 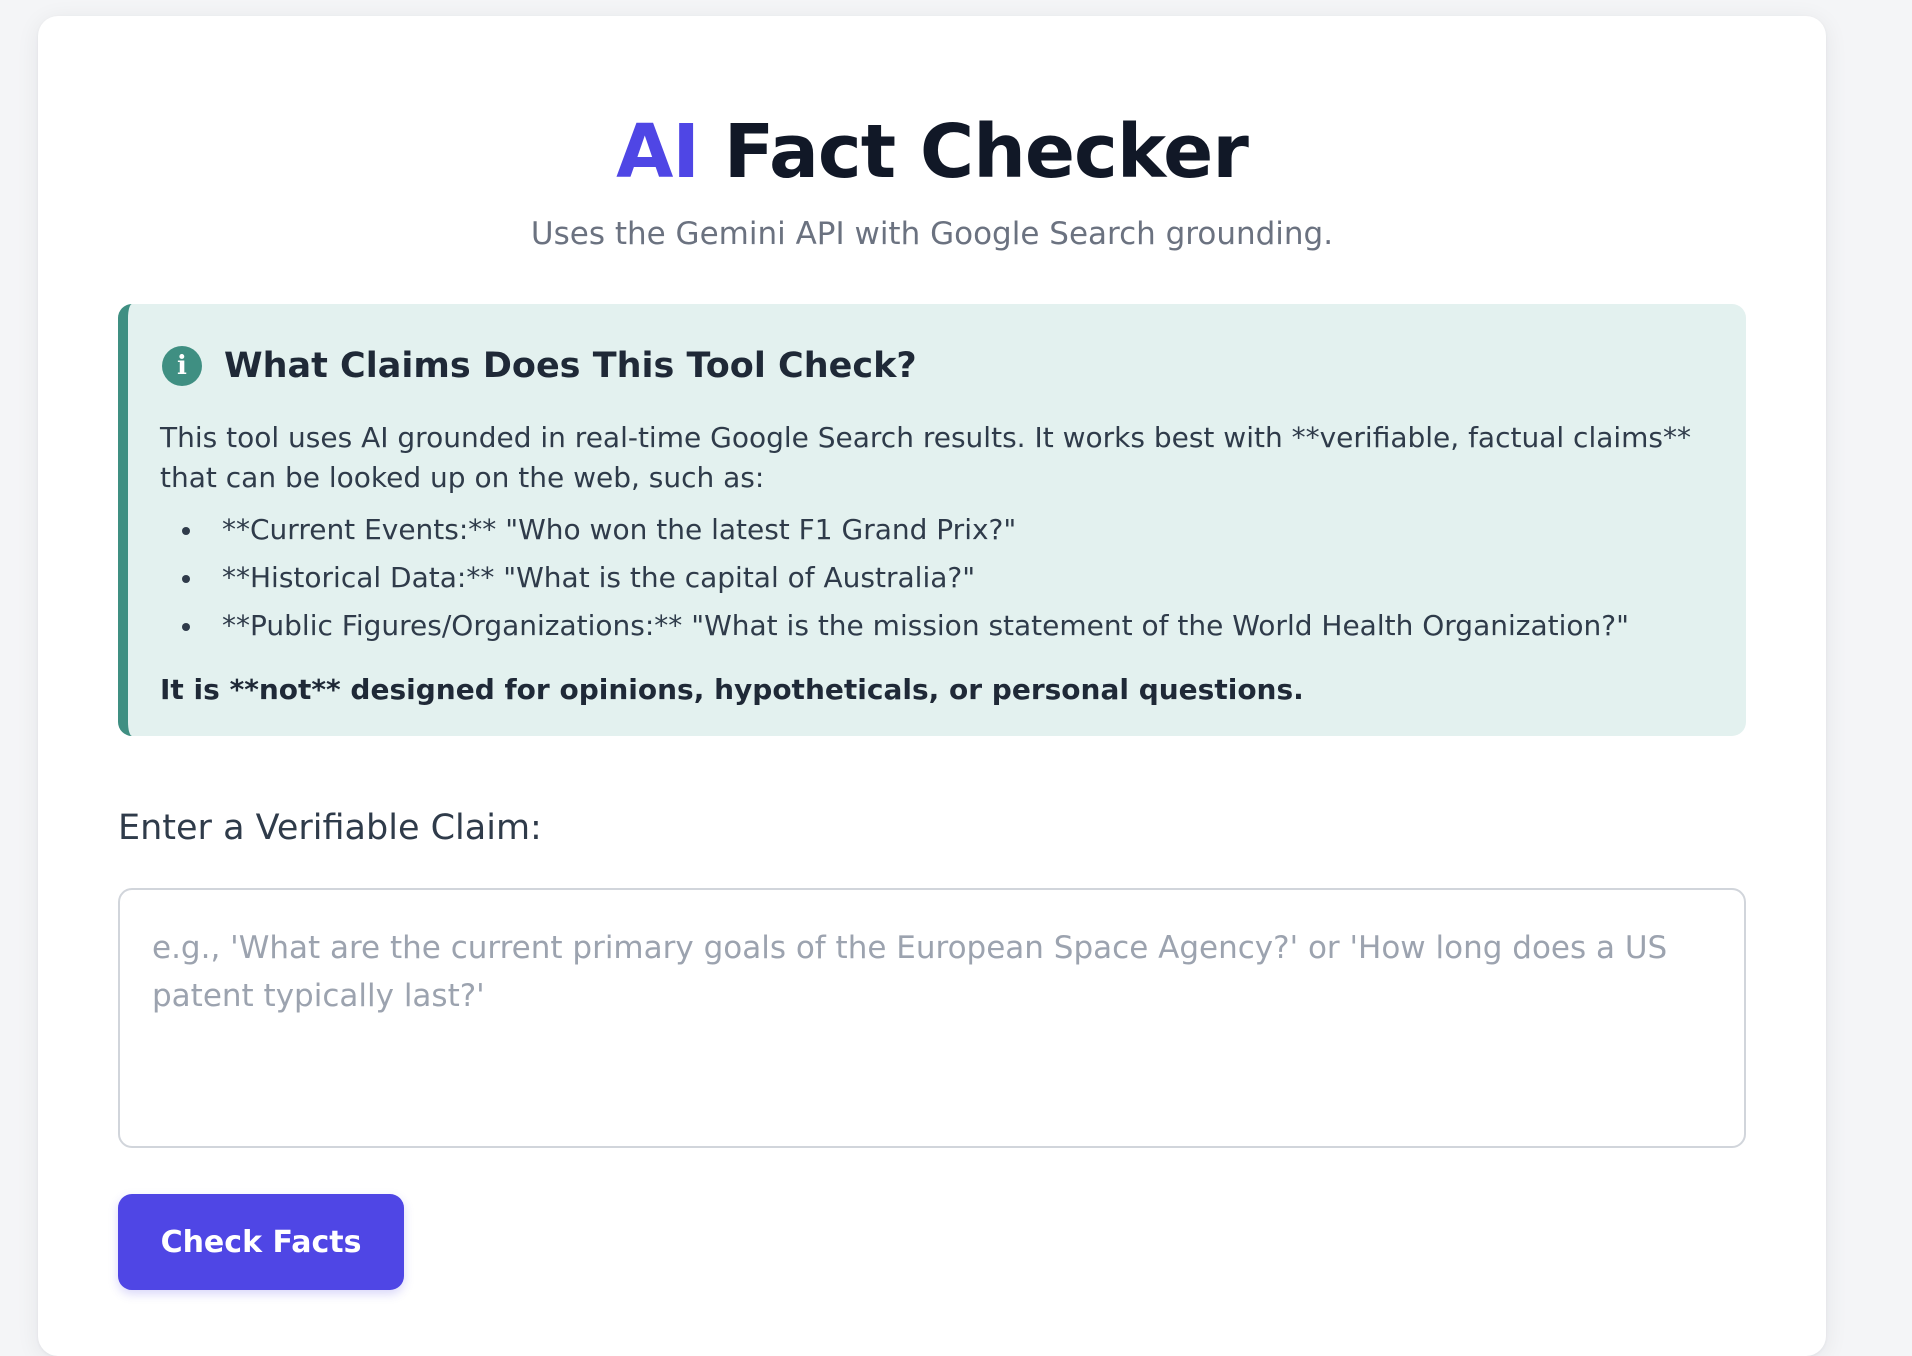 I want to click on info-panel-header: i What Claims Does This Tool Check?, so click(x=539, y=366).